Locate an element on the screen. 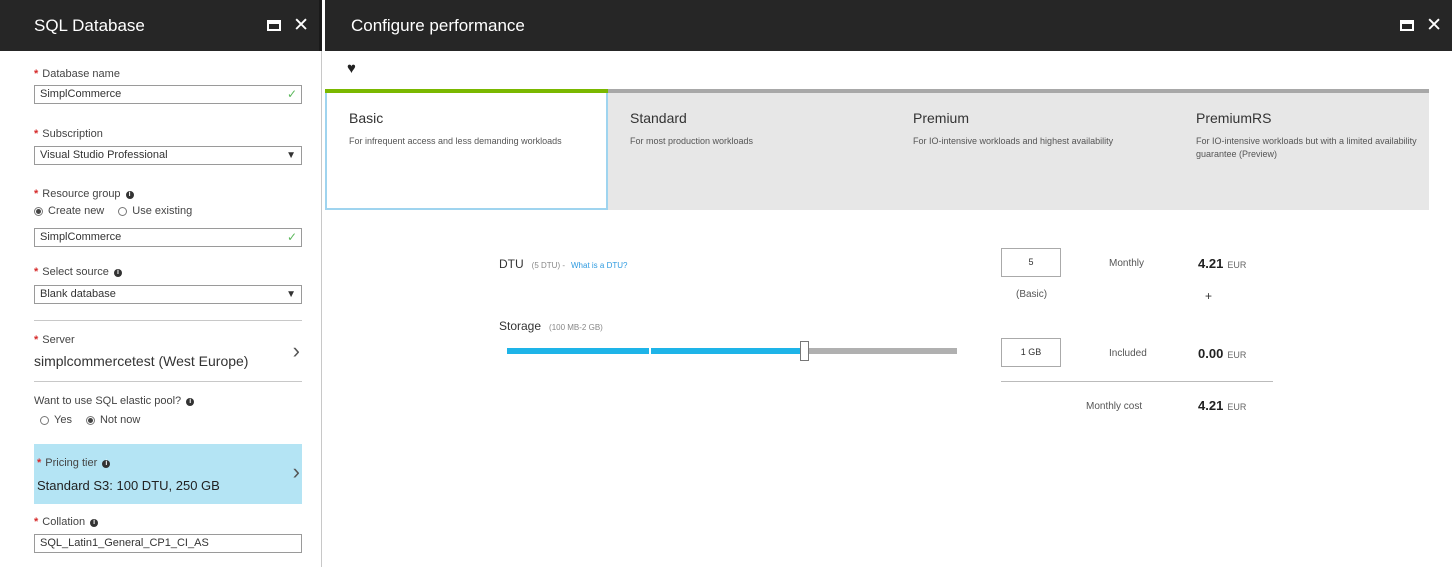 This screenshot has width=1452, height=567. sum-divider is located at coordinates (1137, 381).